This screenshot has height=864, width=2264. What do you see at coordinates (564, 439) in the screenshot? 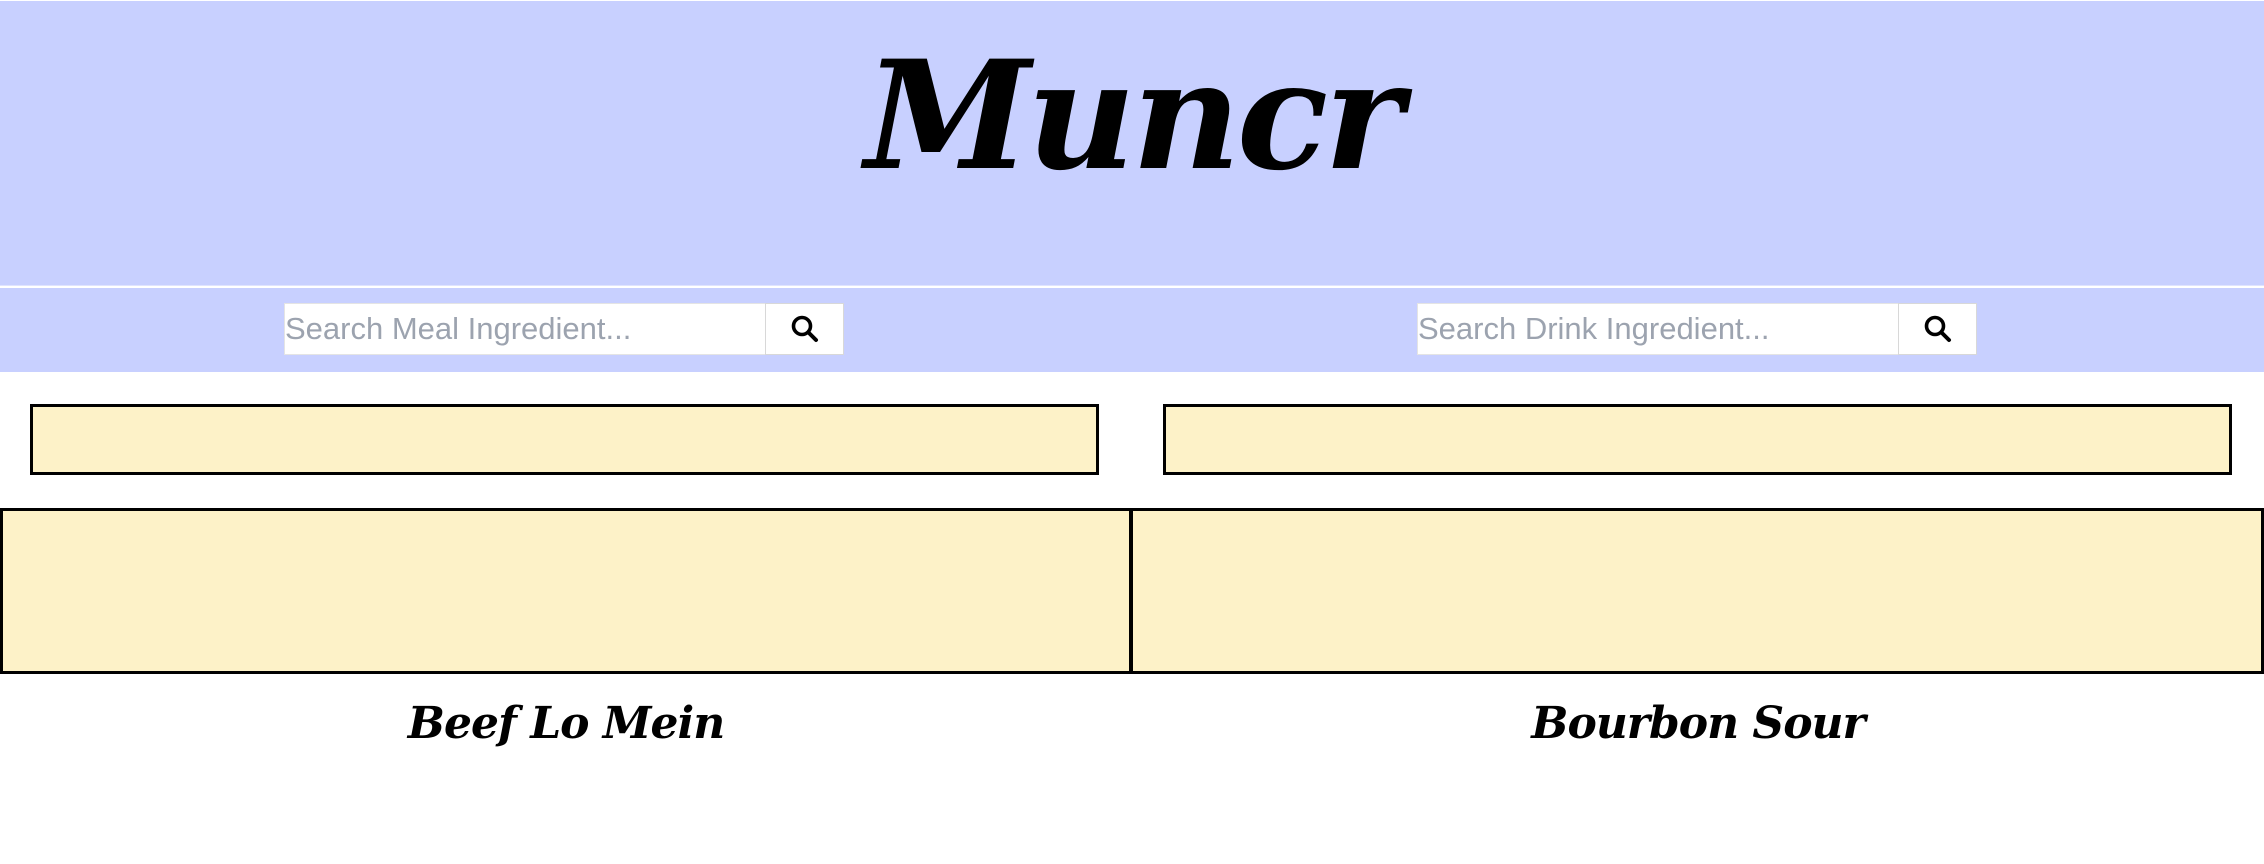
I see `meal-info-card` at bounding box center [564, 439].